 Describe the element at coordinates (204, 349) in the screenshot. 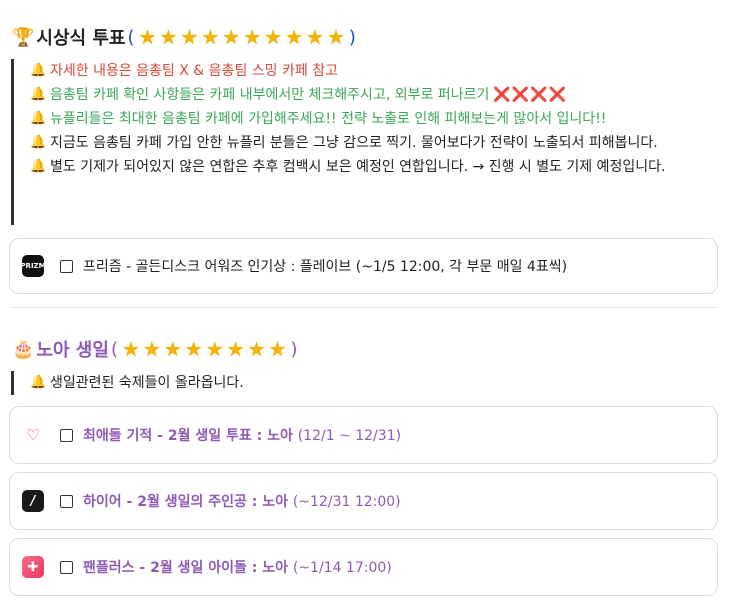

I see `star-rating: ★ ★ ★ ★ ★ ★ ★ ★` at that location.